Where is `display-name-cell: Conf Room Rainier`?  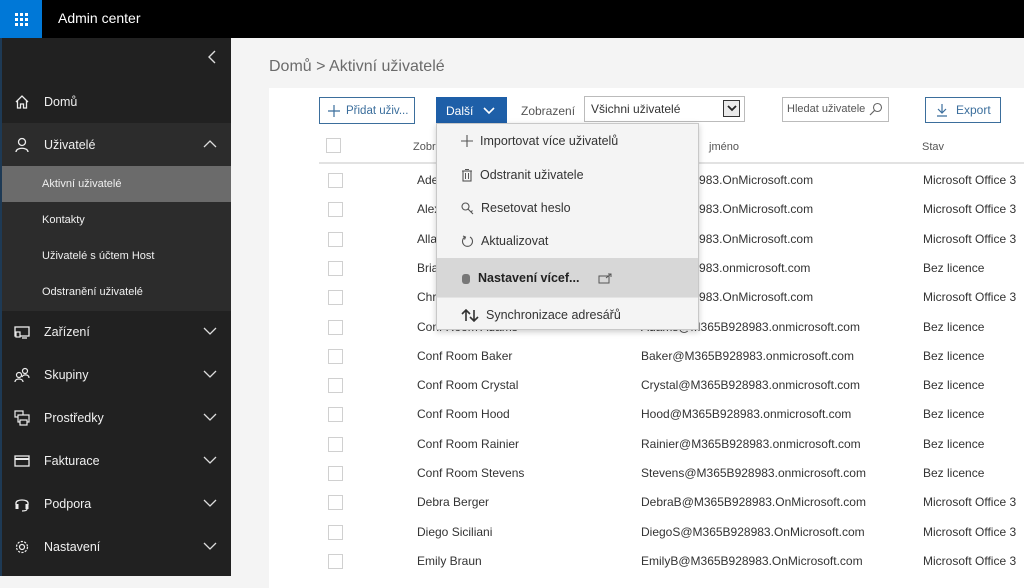 display-name-cell: Conf Room Rainier is located at coordinates (517, 444).